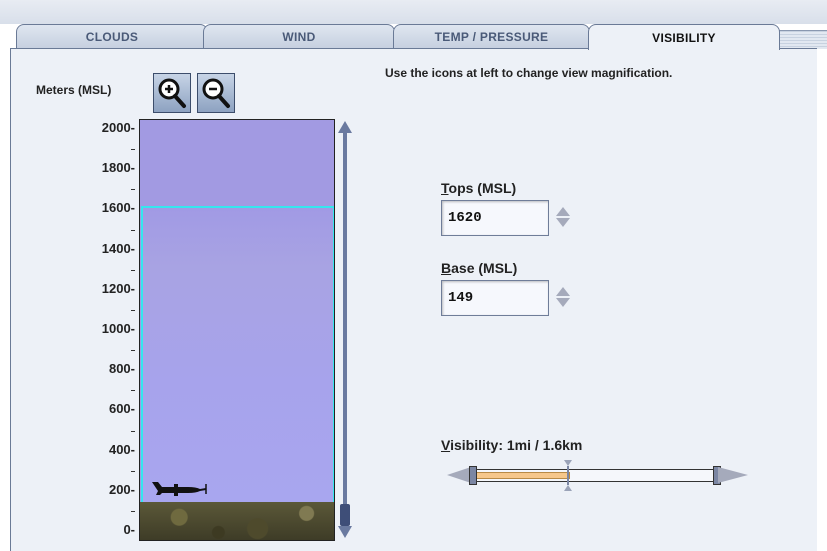 This screenshot has width=827, height=551. Describe the element at coordinates (118, 288) in the screenshot. I see `altitude-tick-label: 1200-` at that location.